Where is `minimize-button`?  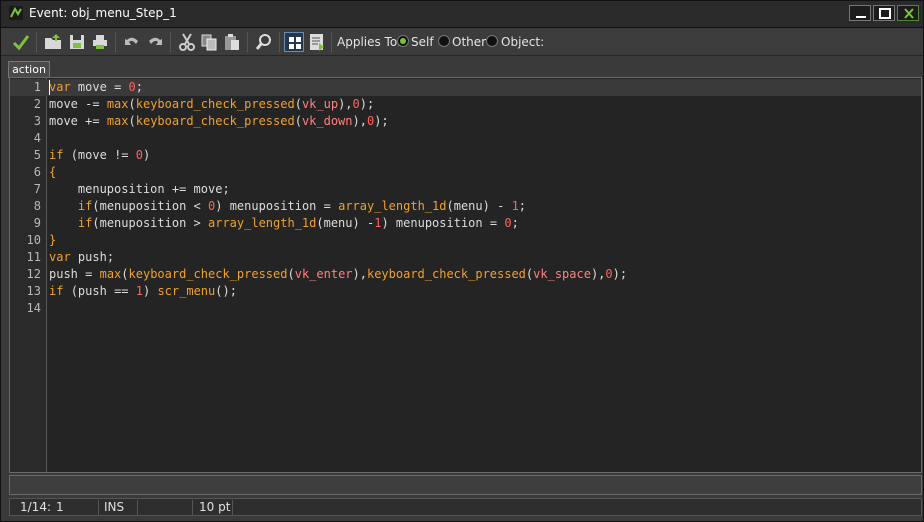 minimize-button is located at coordinates (860, 13).